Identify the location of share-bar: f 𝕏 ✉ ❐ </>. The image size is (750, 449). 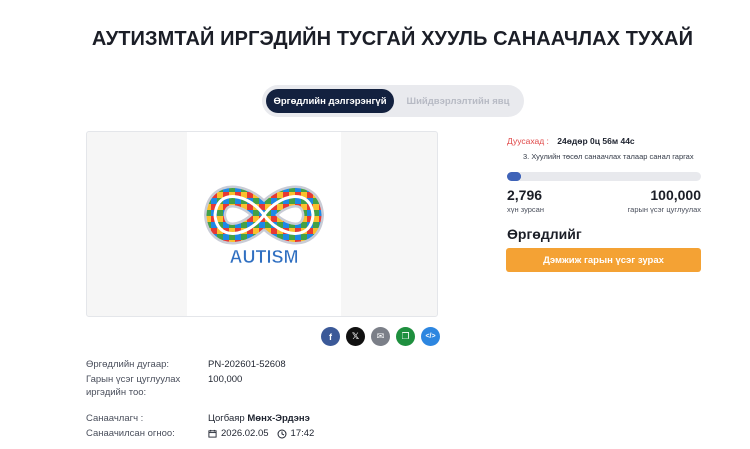
(380, 336).